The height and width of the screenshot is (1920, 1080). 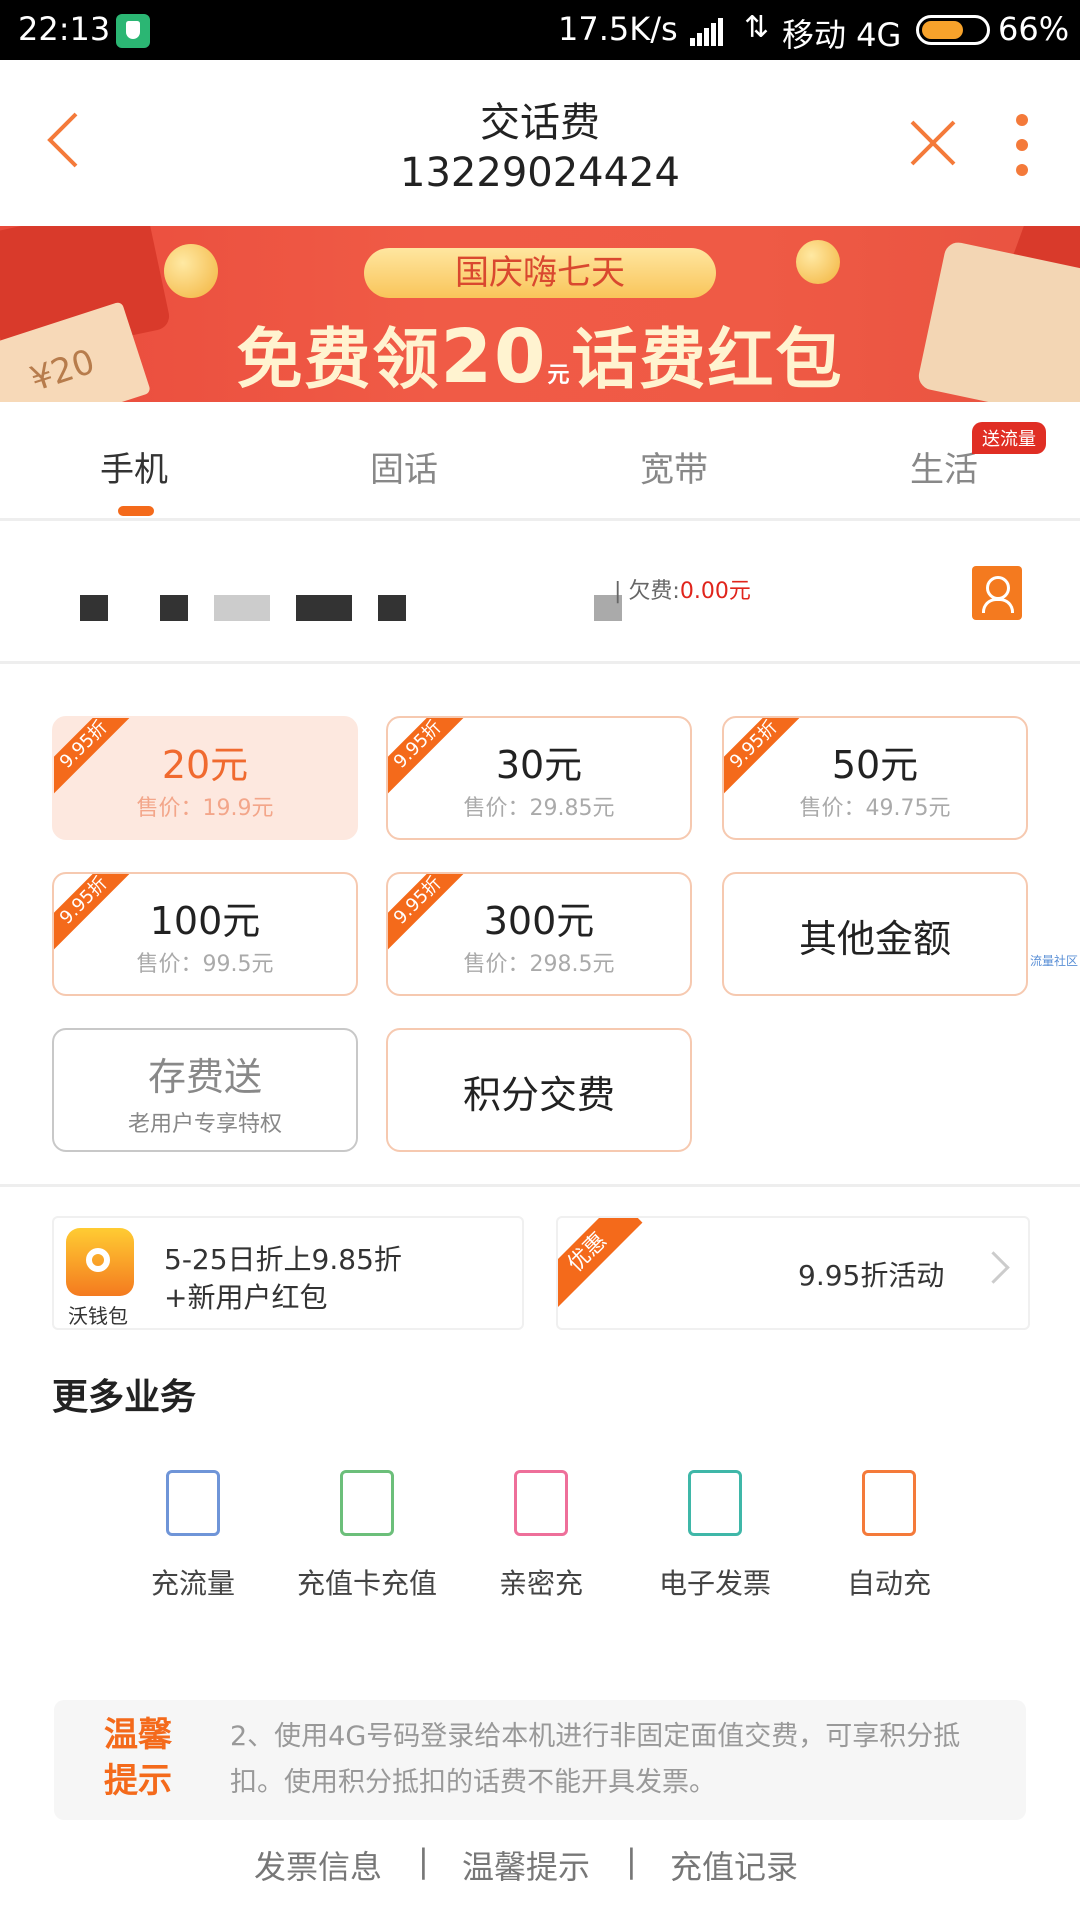 What do you see at coordinates (997, 593) in the screenshot?
I see `contacts-icon` at bounding box center [997, 593].